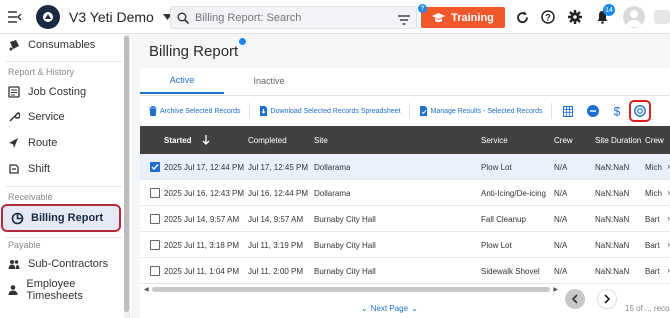  I want to click on refresh-icon, so click(522, 17).